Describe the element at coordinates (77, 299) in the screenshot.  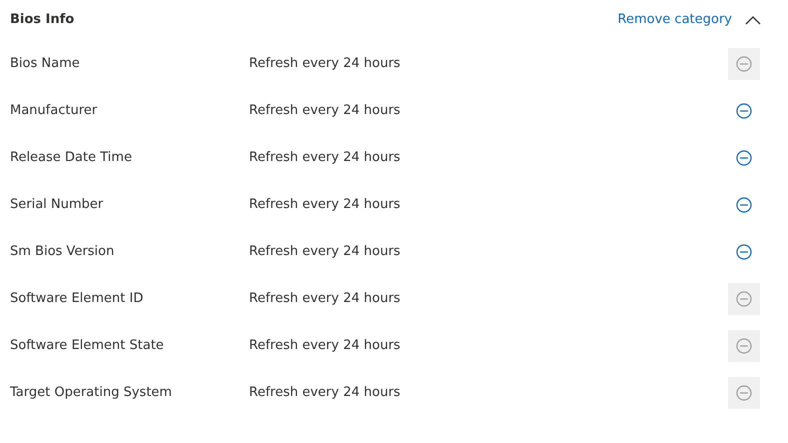
I see `field-name: Software Element ID` at that location.